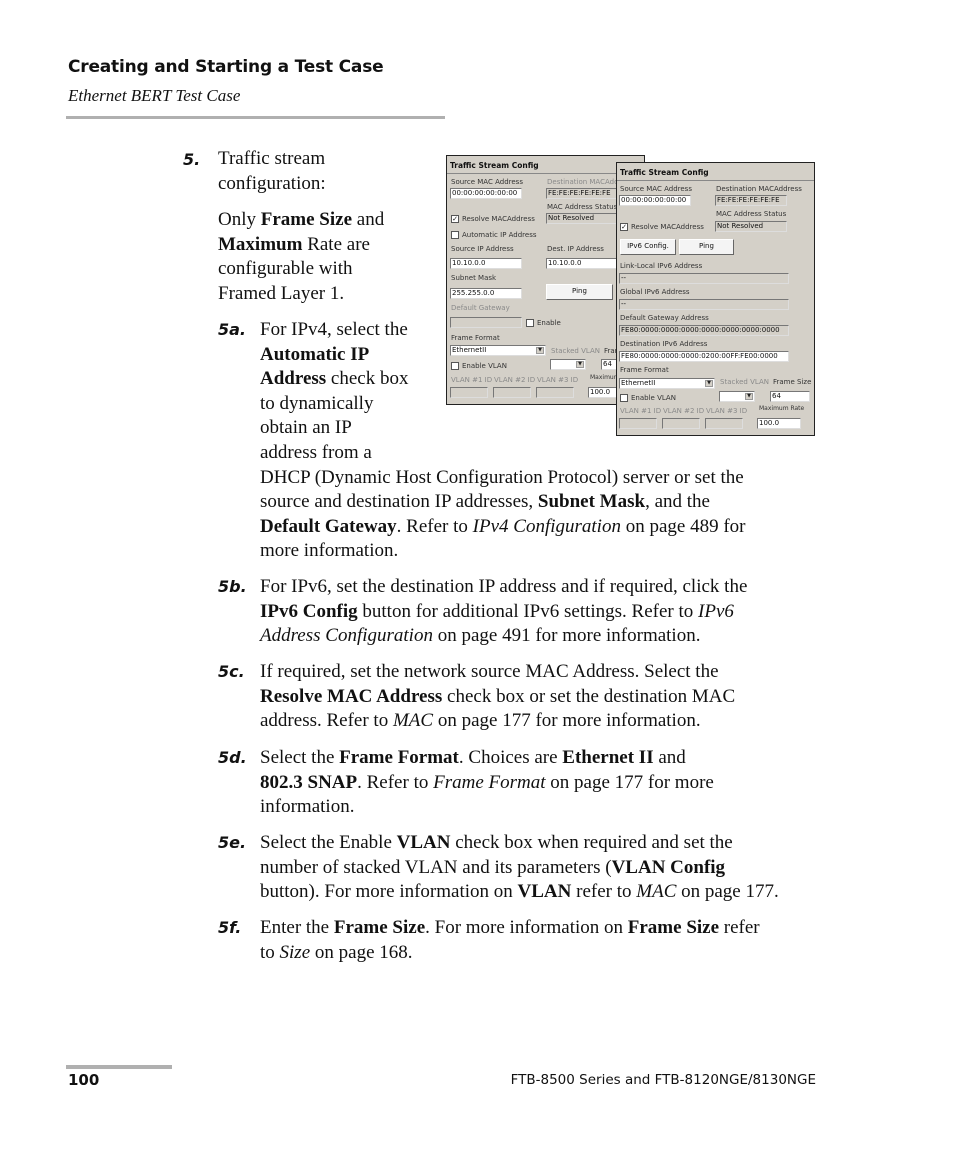 This screenshot has height=1159, width=954. What do you see at coordinates (664, 318) in the screenshot?
I see `default-gateway-label: Default Gateway Address` at bounding box center [664, 318].